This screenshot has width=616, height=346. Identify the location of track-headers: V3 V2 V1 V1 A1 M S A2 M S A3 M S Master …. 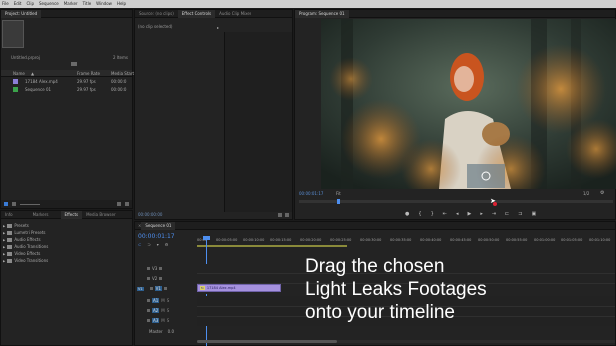
(166, 305).